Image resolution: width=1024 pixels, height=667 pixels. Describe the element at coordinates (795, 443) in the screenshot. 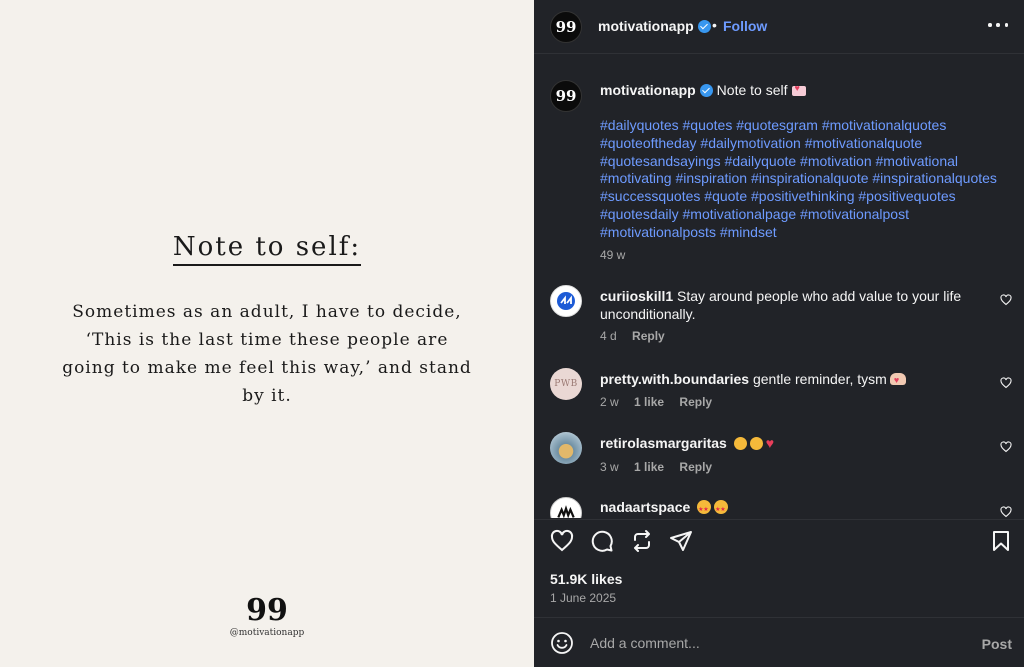

I see `comment-body: retirolasmargaritas ♥` at that location.